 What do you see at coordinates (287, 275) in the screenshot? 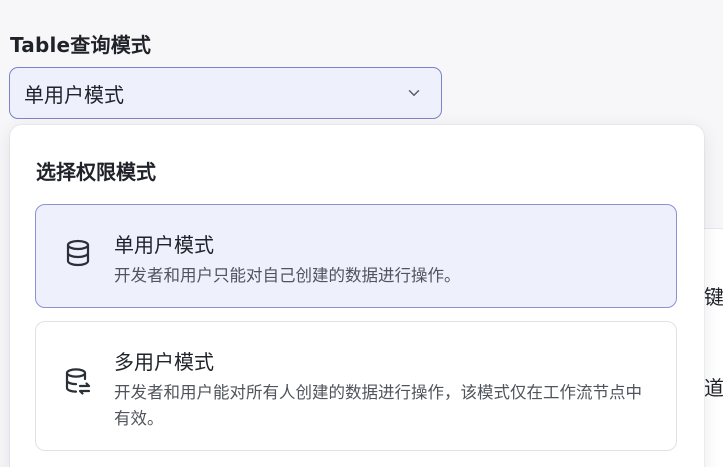
I see `option-description: 开发者和用户只能对自己创建的数据进行操作。` at bounding box center [287, 275].